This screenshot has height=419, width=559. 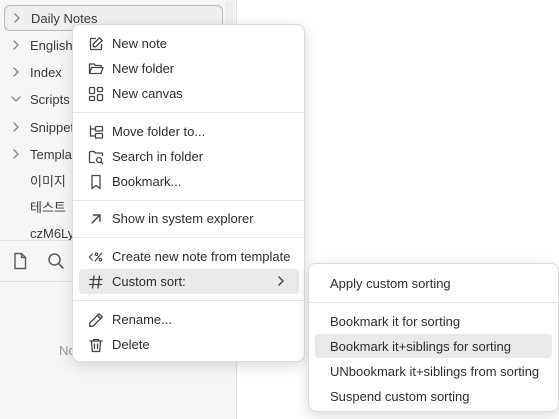 I want to click on pencil-icon, so click(x=96, y=320).